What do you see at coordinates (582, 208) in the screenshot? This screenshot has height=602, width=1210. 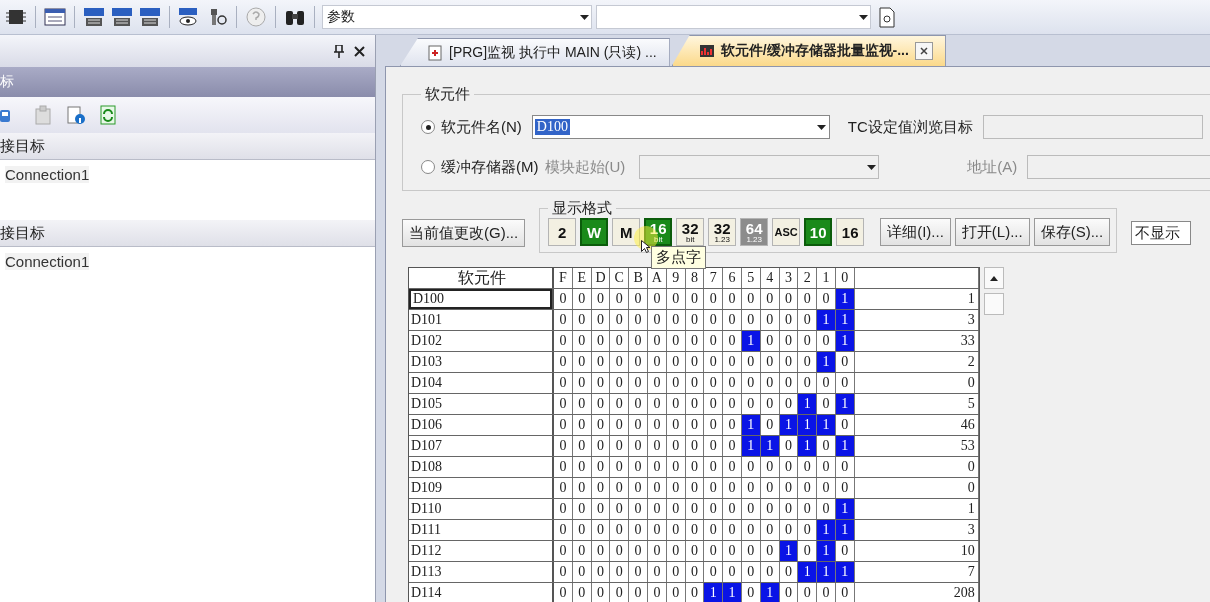 I see `group-title: 显示格式` at bounding box center [582, 208].